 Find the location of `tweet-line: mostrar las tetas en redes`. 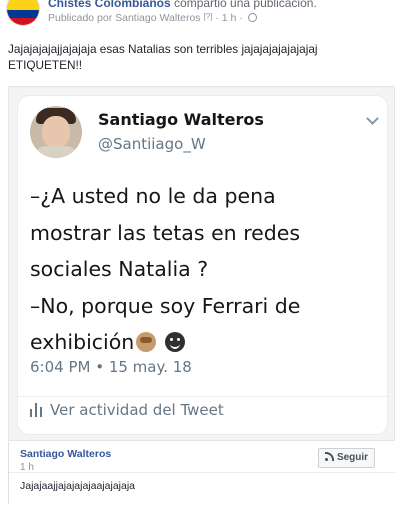

tweet-line: mostrar las tetas en redes is located at coordinates (165, 232).